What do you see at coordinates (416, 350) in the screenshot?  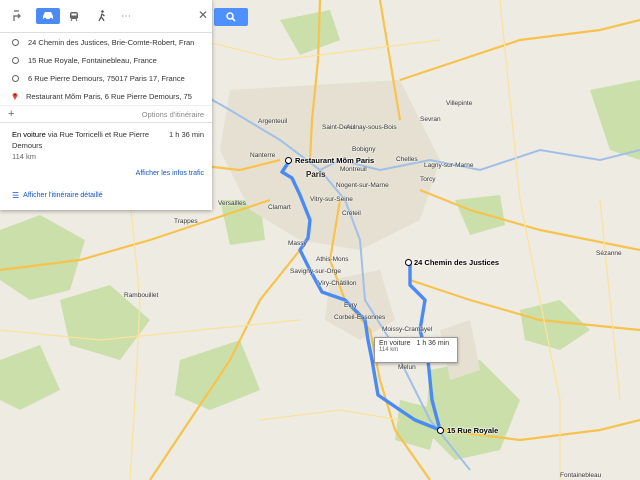 I see `route-callout: En voiture 1 h 36 min 114 km` at bounding box center [416, 350].